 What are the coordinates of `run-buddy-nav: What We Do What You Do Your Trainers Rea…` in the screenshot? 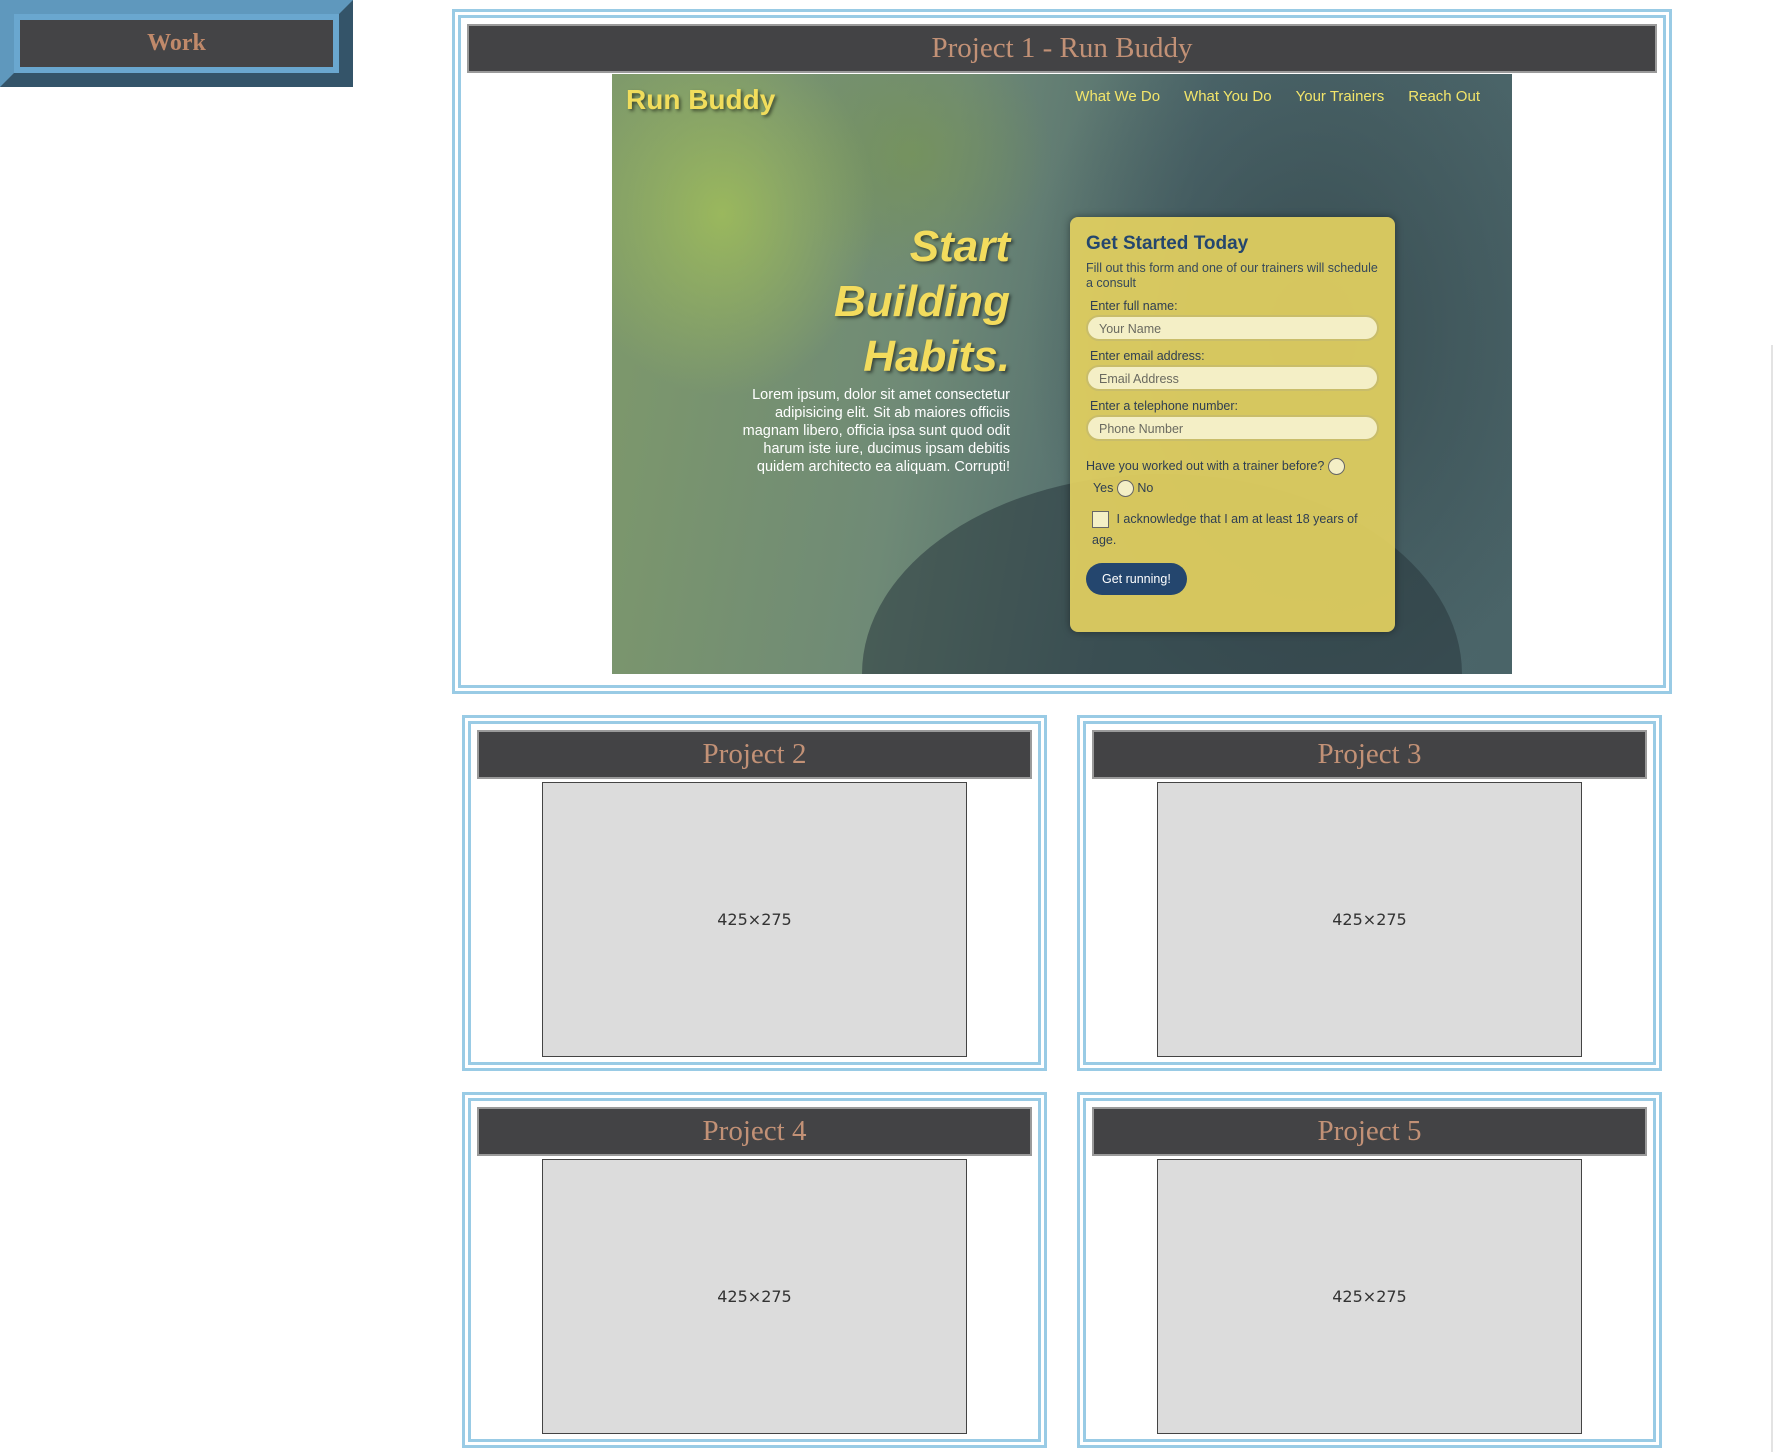 It's located at (1277, 96).